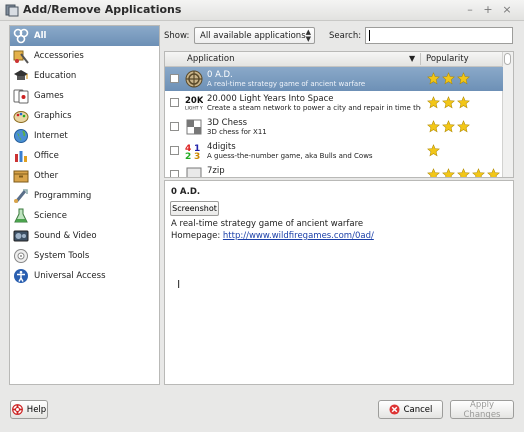 The width and height of the screenshot is (524, 432). Describe the element at coordinates (334, 170) in the screenshot. I see `table-row: 7zip` at that location.